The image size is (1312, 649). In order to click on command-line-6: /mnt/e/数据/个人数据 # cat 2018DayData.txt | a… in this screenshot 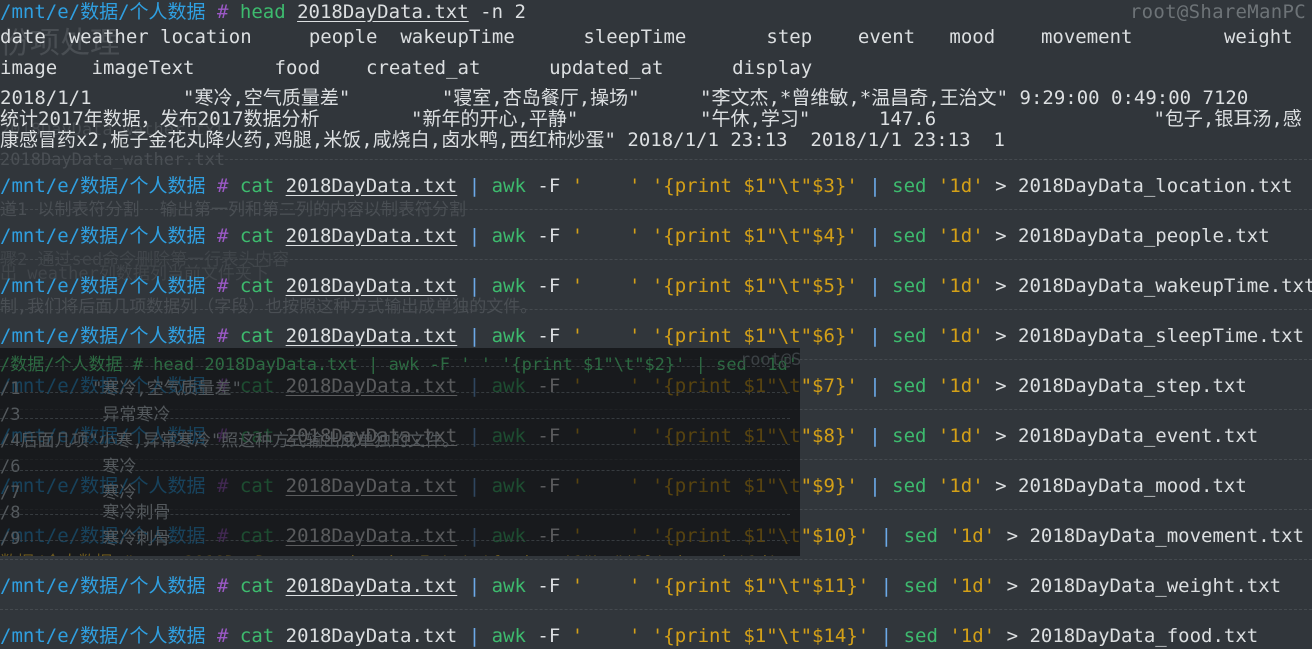, I will do `click(656, 486)`.